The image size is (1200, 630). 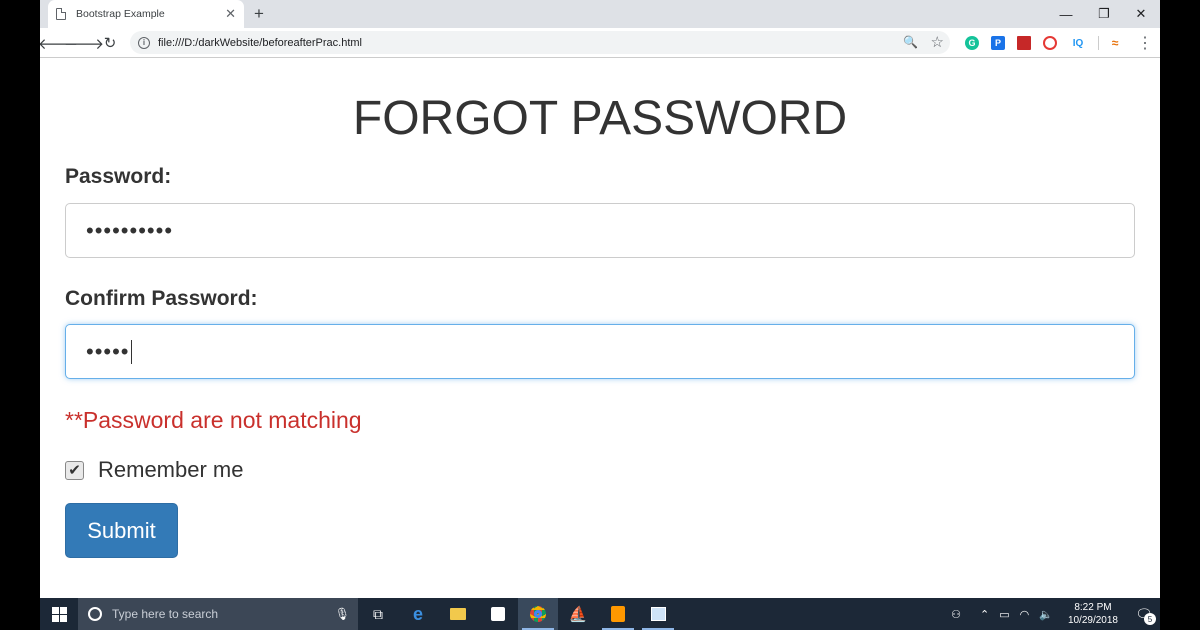 I want to click on action-center-icon: 🗨 5, so click(x=1144, y=614).